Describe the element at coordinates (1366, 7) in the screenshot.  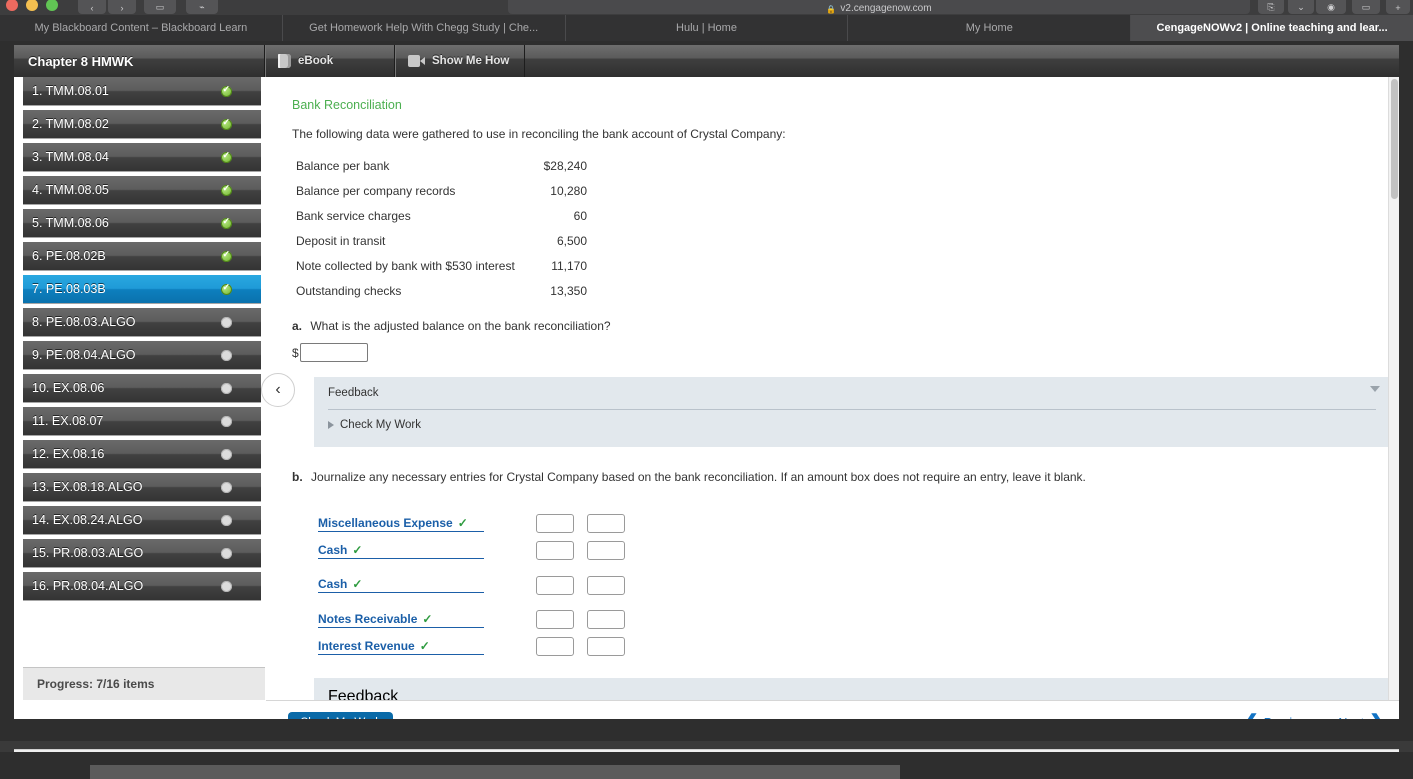
I see `tab-overview-button: ▭` at that location.